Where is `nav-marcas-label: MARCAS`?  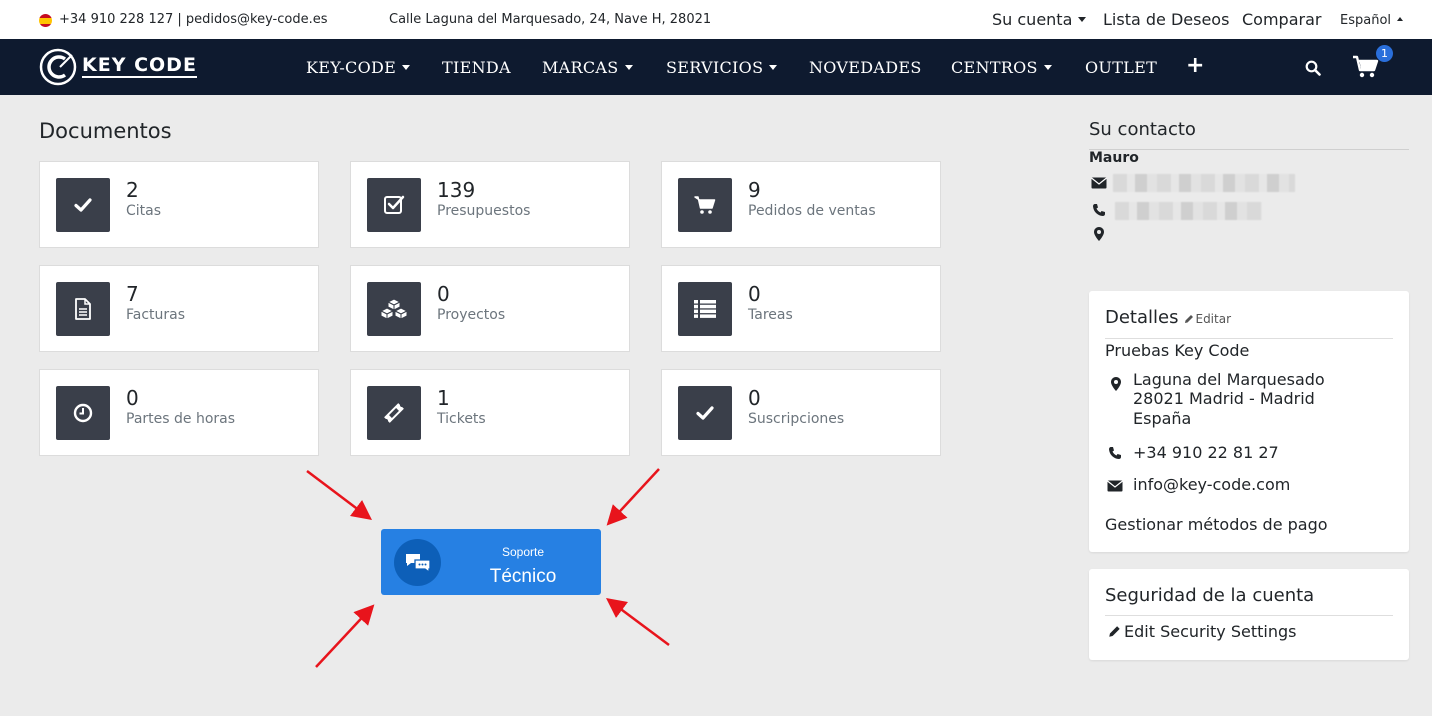 nav-marcas-label: MARCAS is located at coordinates (580, 67).